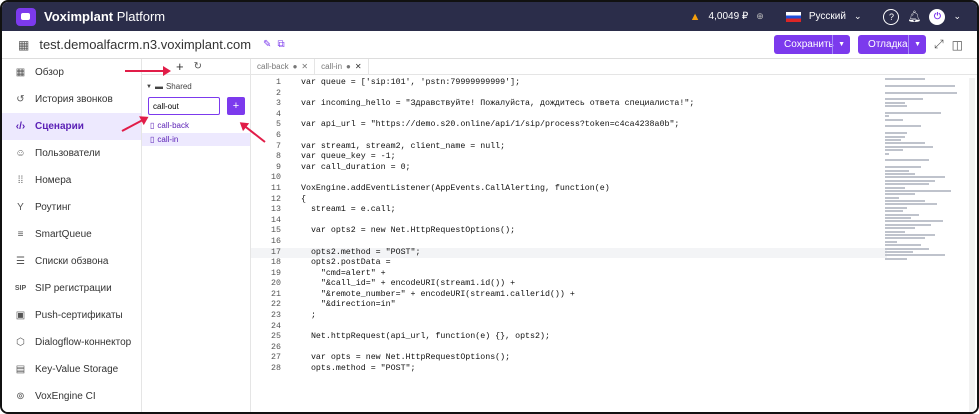 The width and height of the screenshot is (979, 414). I want to click on sidebar-item-routing: Y Роутинг, so click(71, 207).